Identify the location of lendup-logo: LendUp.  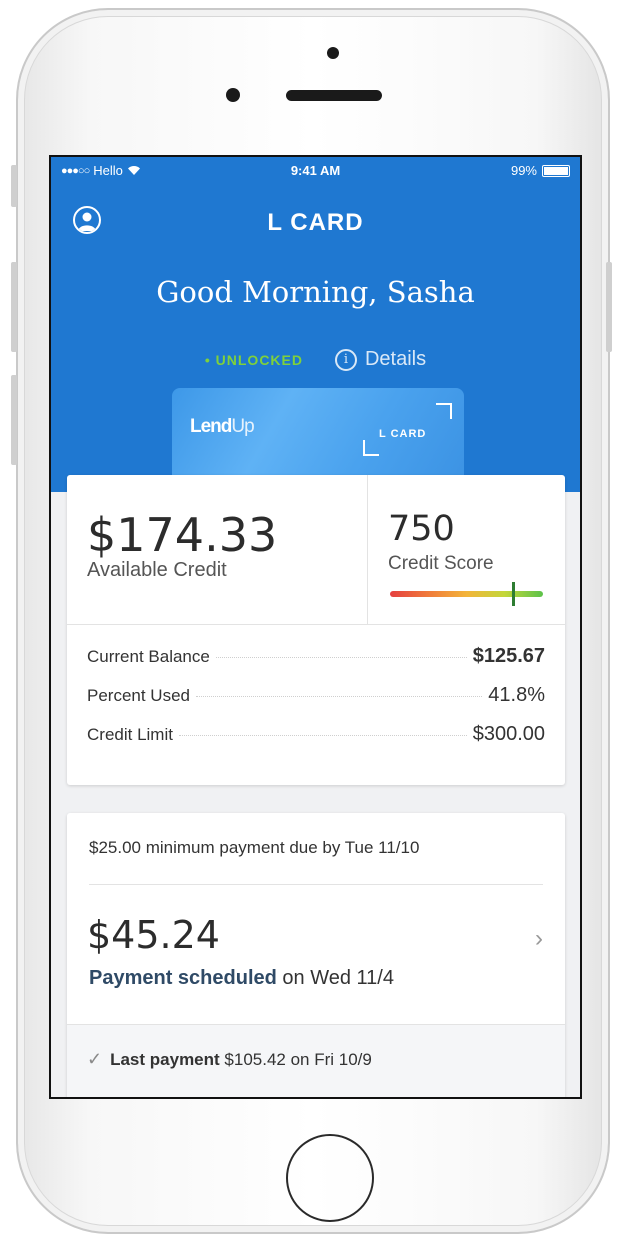
(222, 426).